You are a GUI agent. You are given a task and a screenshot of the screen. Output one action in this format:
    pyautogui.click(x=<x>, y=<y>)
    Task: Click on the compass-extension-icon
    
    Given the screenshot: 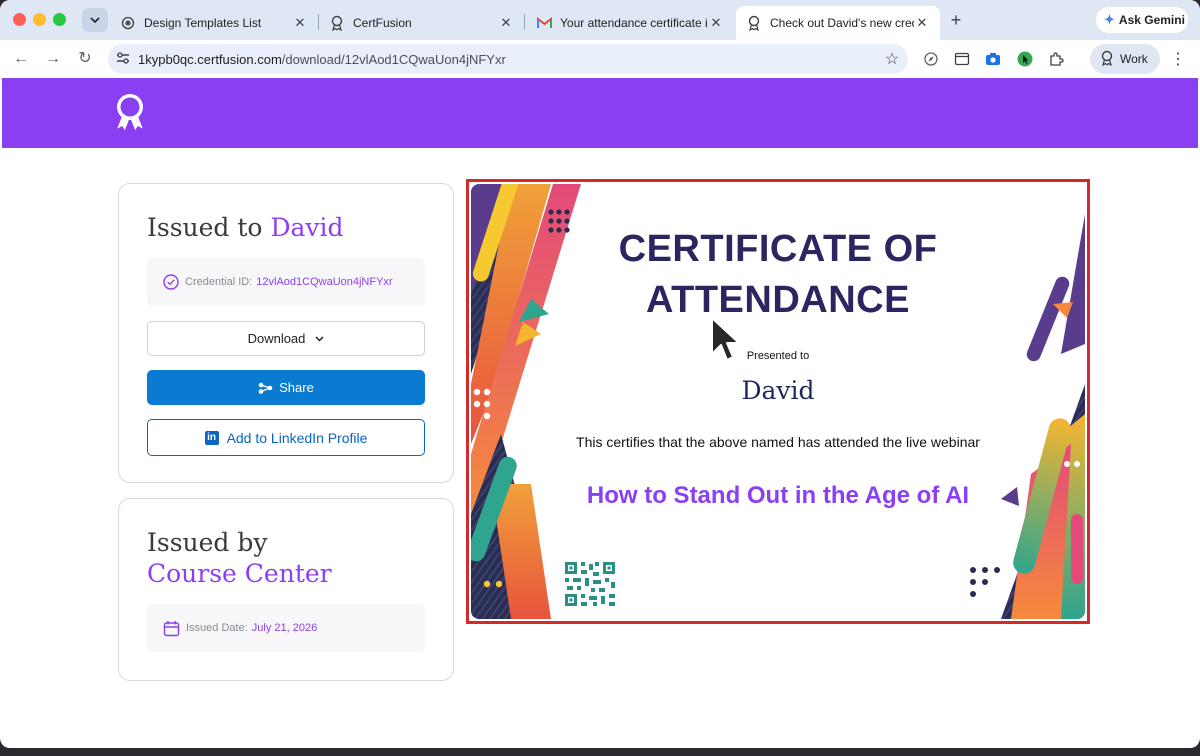 What is the action you would take?
    pyautogui.click(x=931, y=59)
    